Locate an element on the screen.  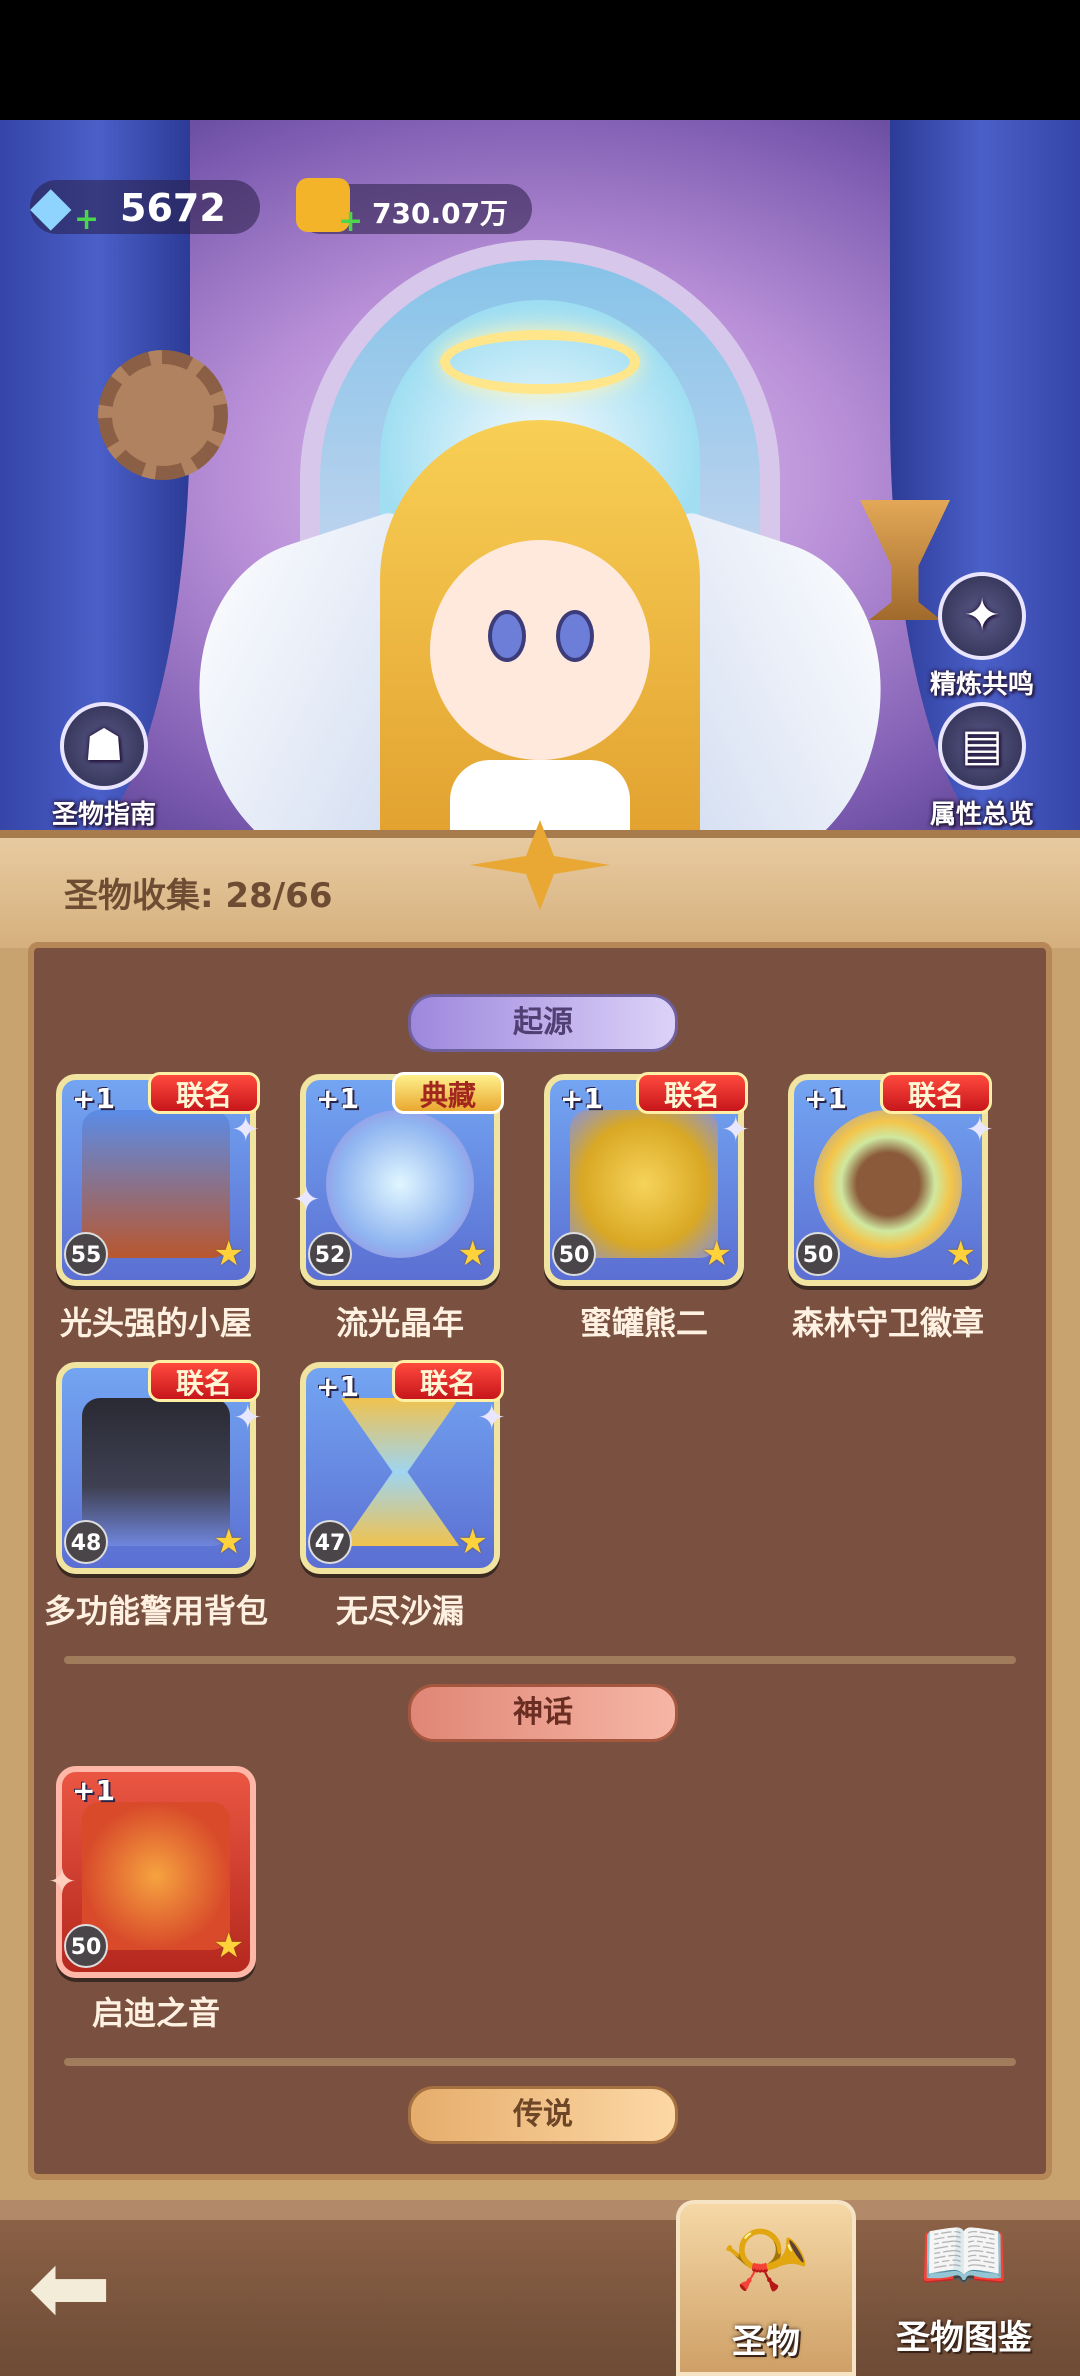
attribute-overview-button: ▤ 属性总览 is located at coordinates (982, 766).